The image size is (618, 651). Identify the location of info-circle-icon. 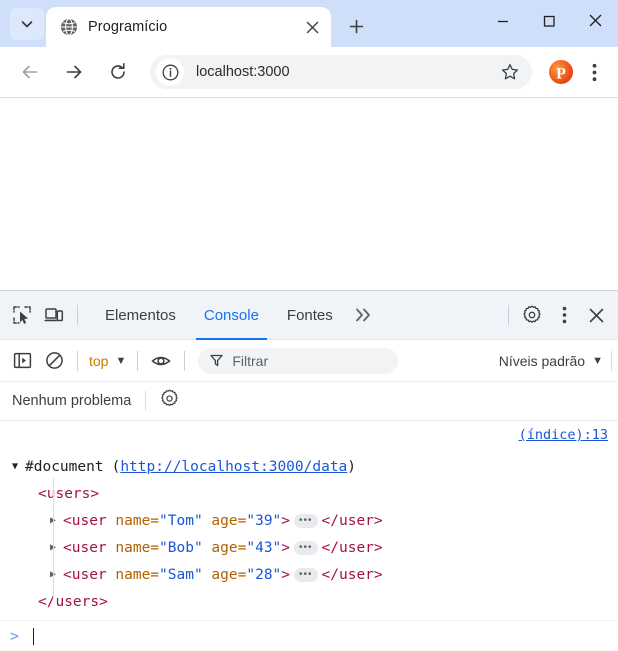
(170, 72).